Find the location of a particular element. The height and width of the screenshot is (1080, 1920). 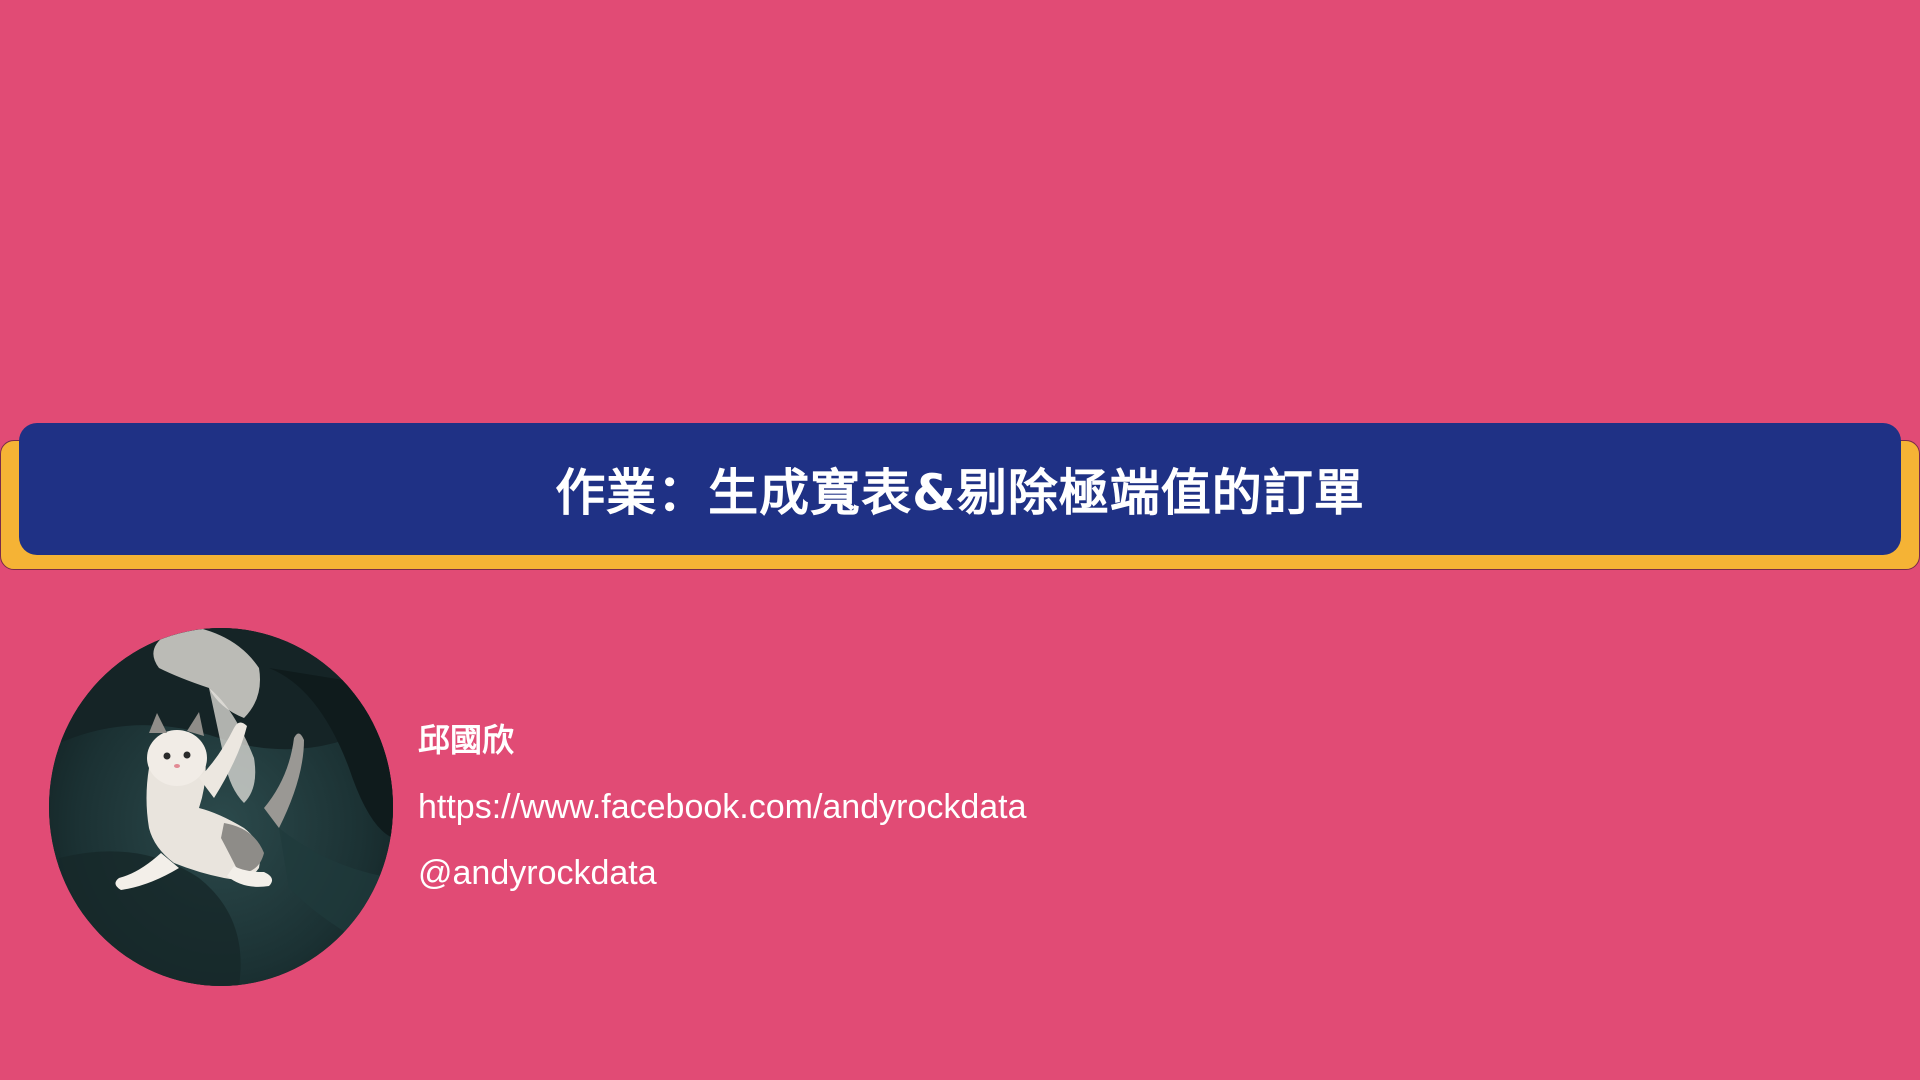

author-avatar-photo is located at coordinates (221, 807).